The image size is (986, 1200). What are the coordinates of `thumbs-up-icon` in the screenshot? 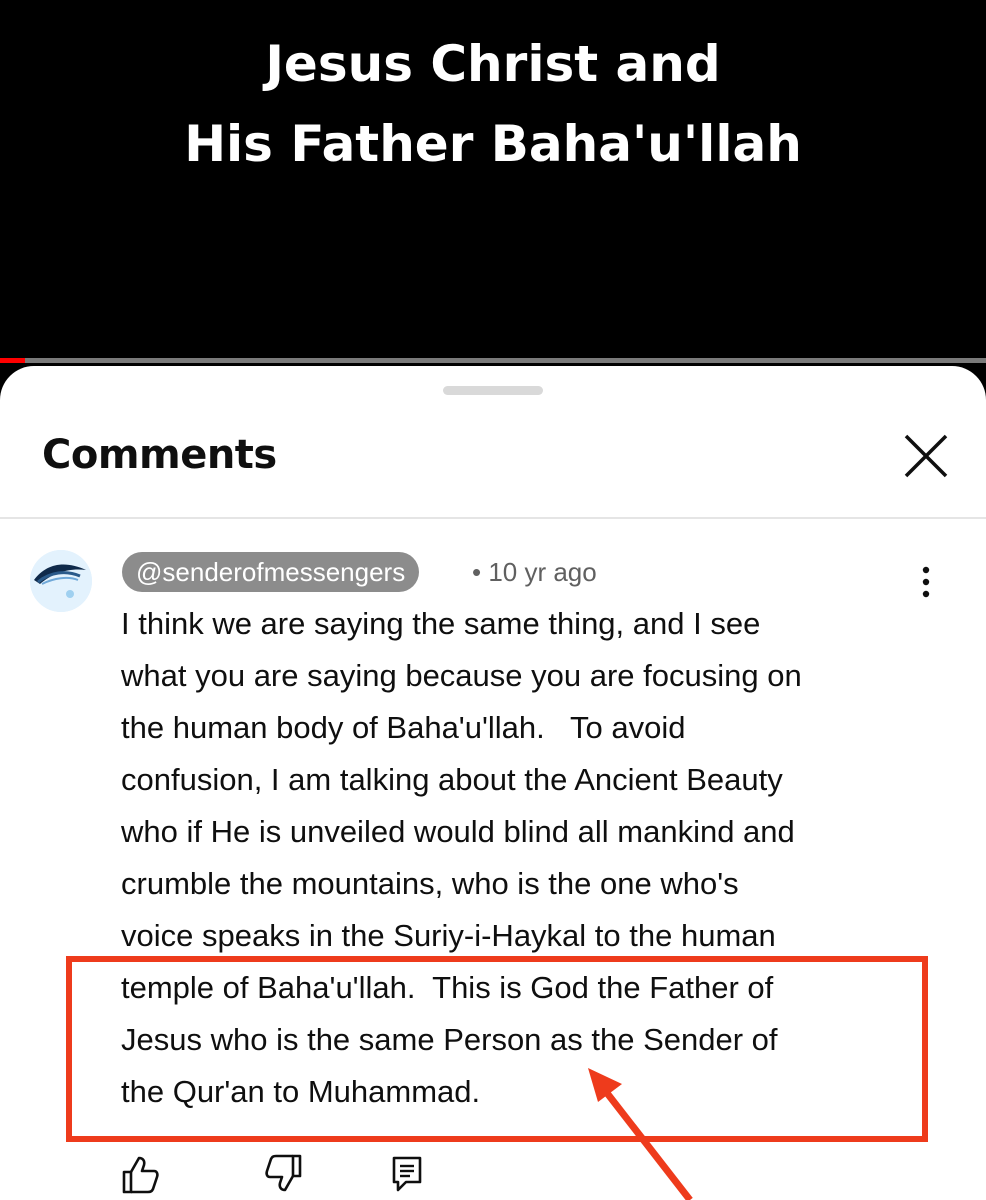 It's located at (140, 1175).